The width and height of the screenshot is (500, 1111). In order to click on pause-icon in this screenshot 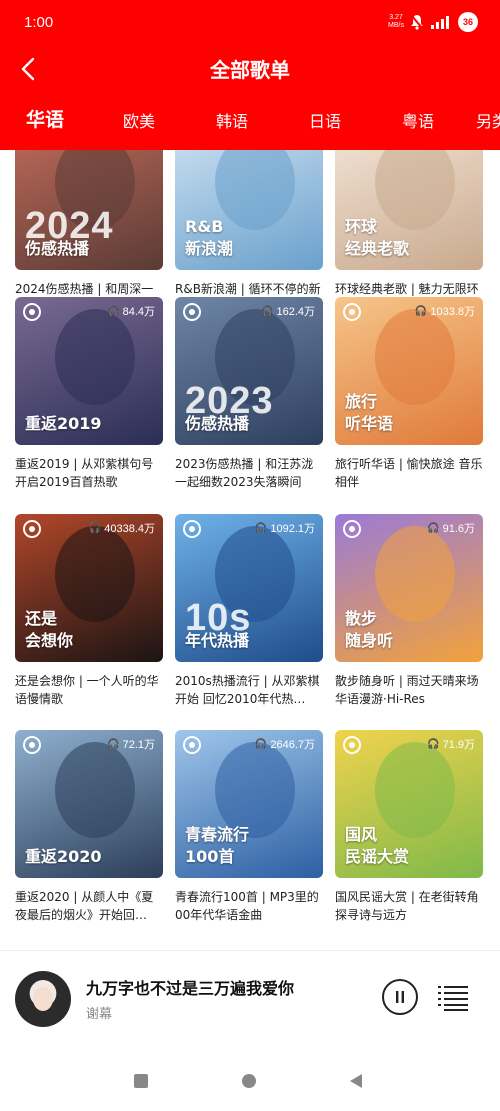, I will do `click(400, 997)`.